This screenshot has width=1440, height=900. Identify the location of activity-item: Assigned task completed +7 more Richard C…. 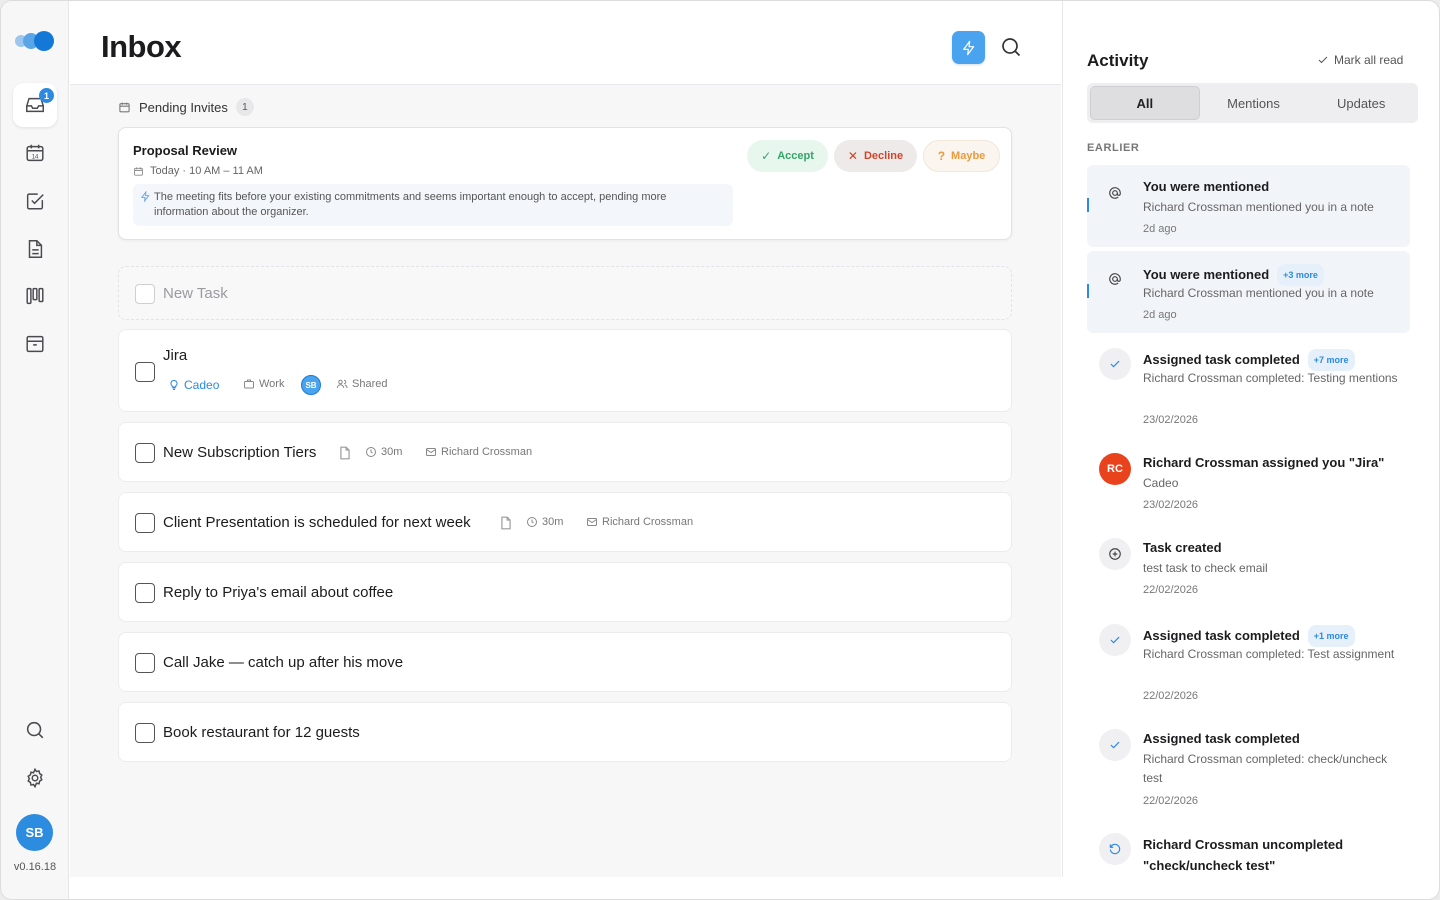
(1248, 386).